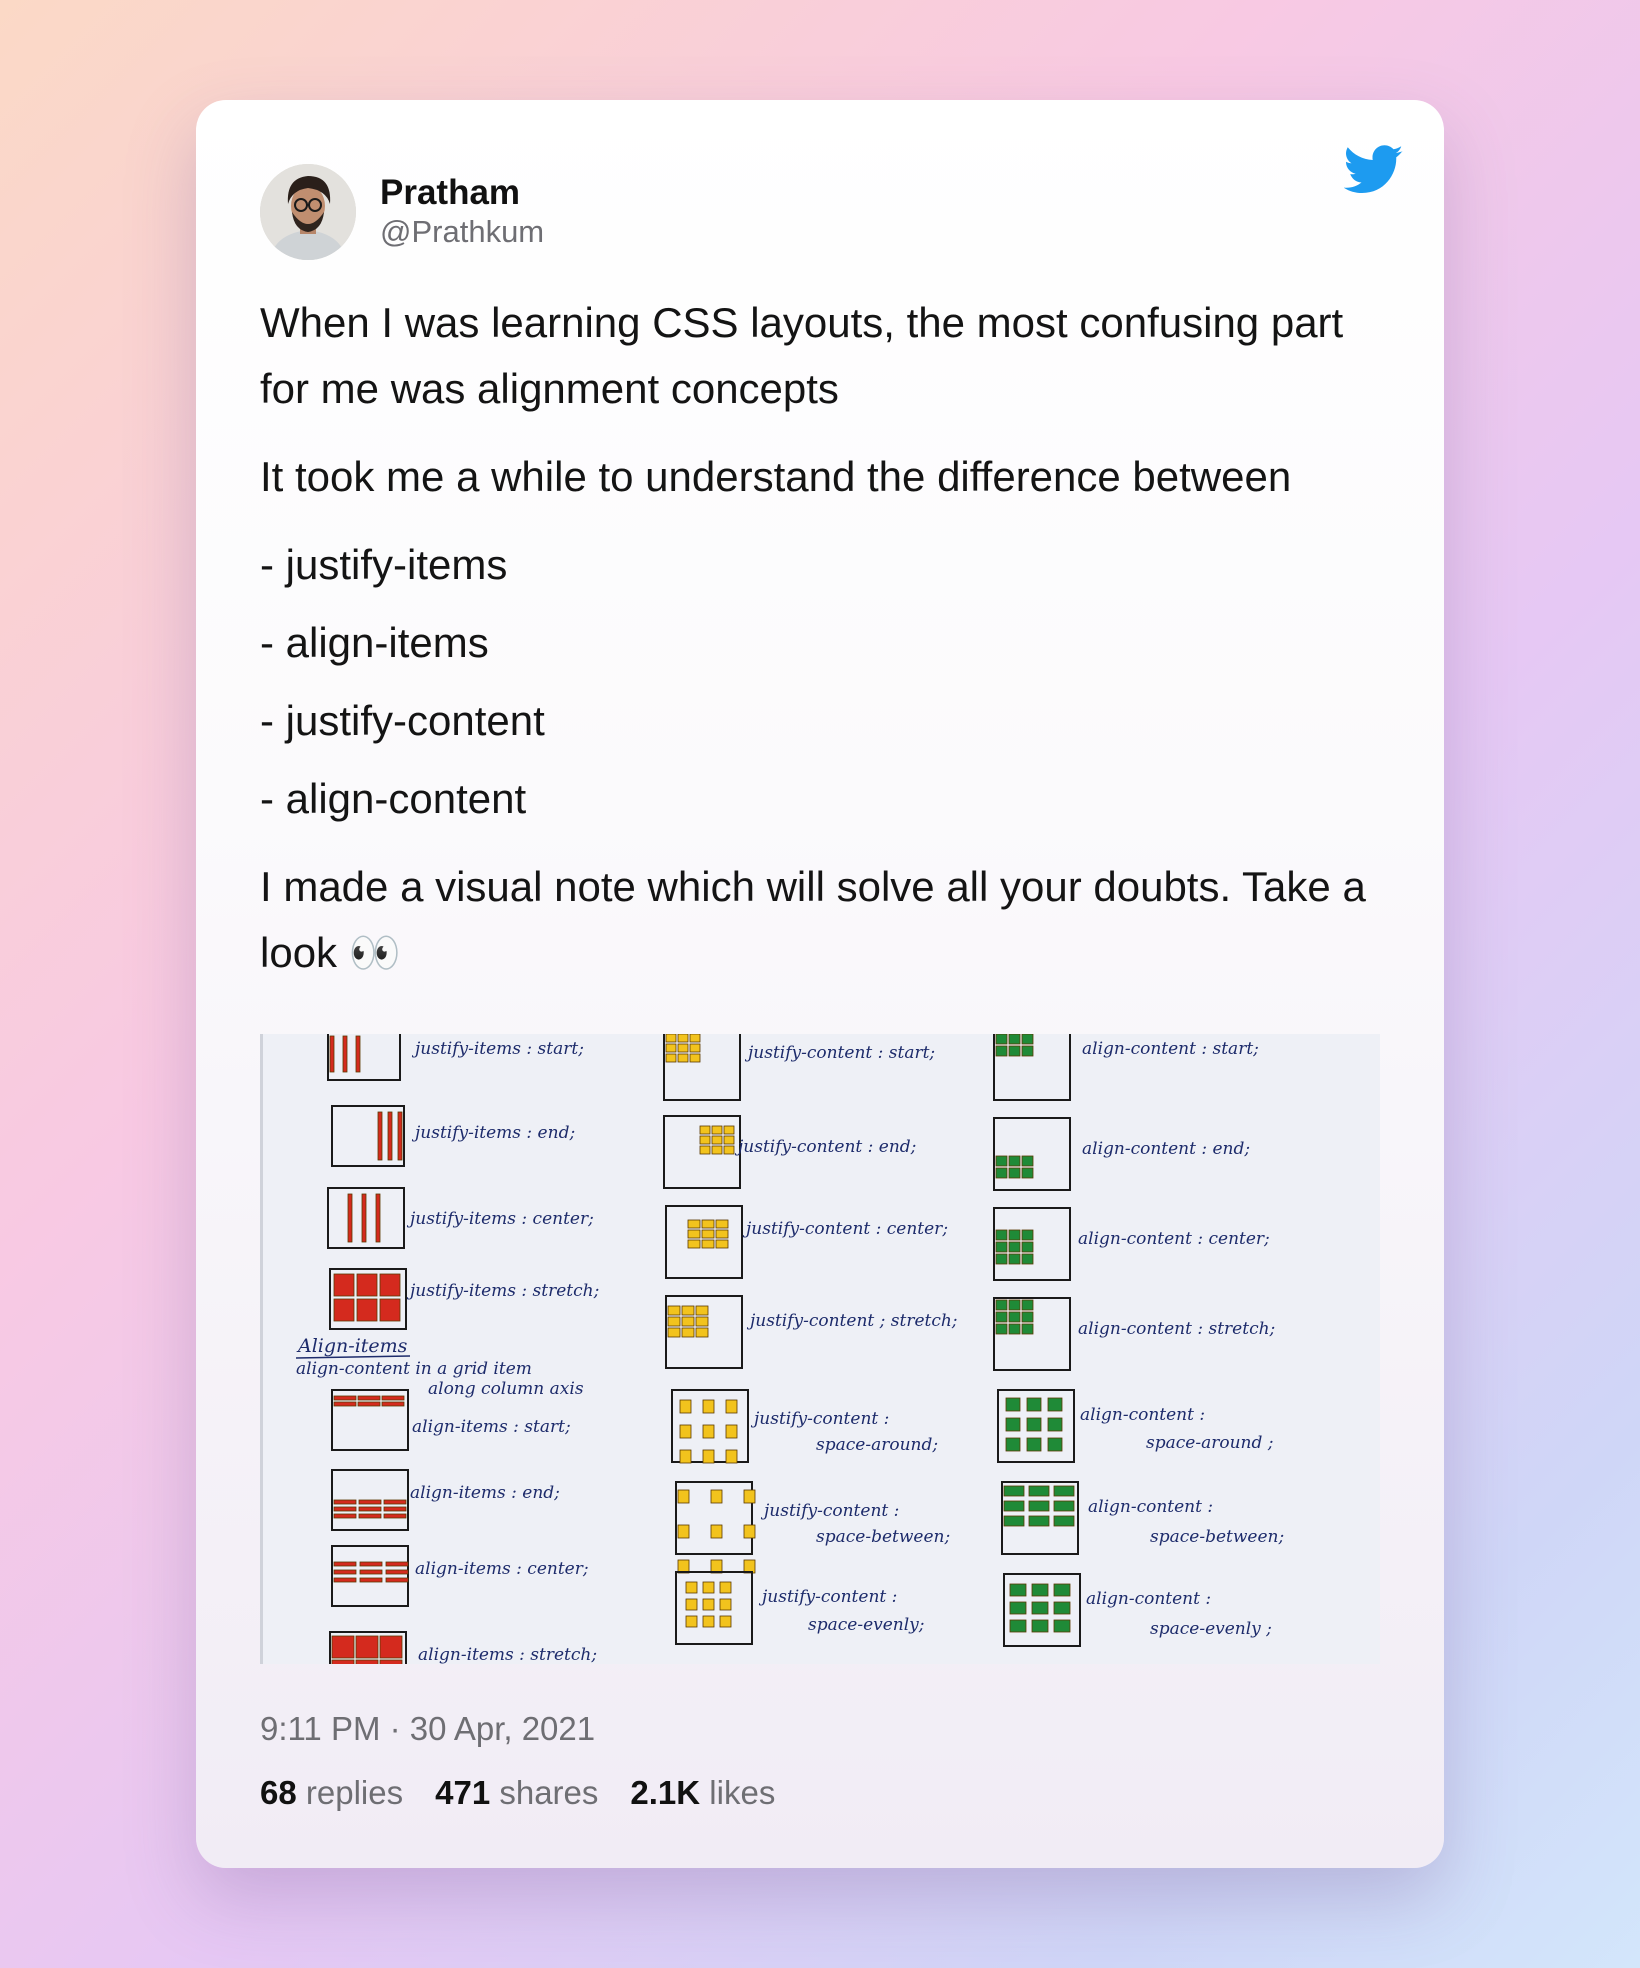 This screenshot has width=1640, height=1968. Describe the element at coordinates (497, 1049) in the screenshot. I see `note-label-ji-start: justify-items : start;` at that location.